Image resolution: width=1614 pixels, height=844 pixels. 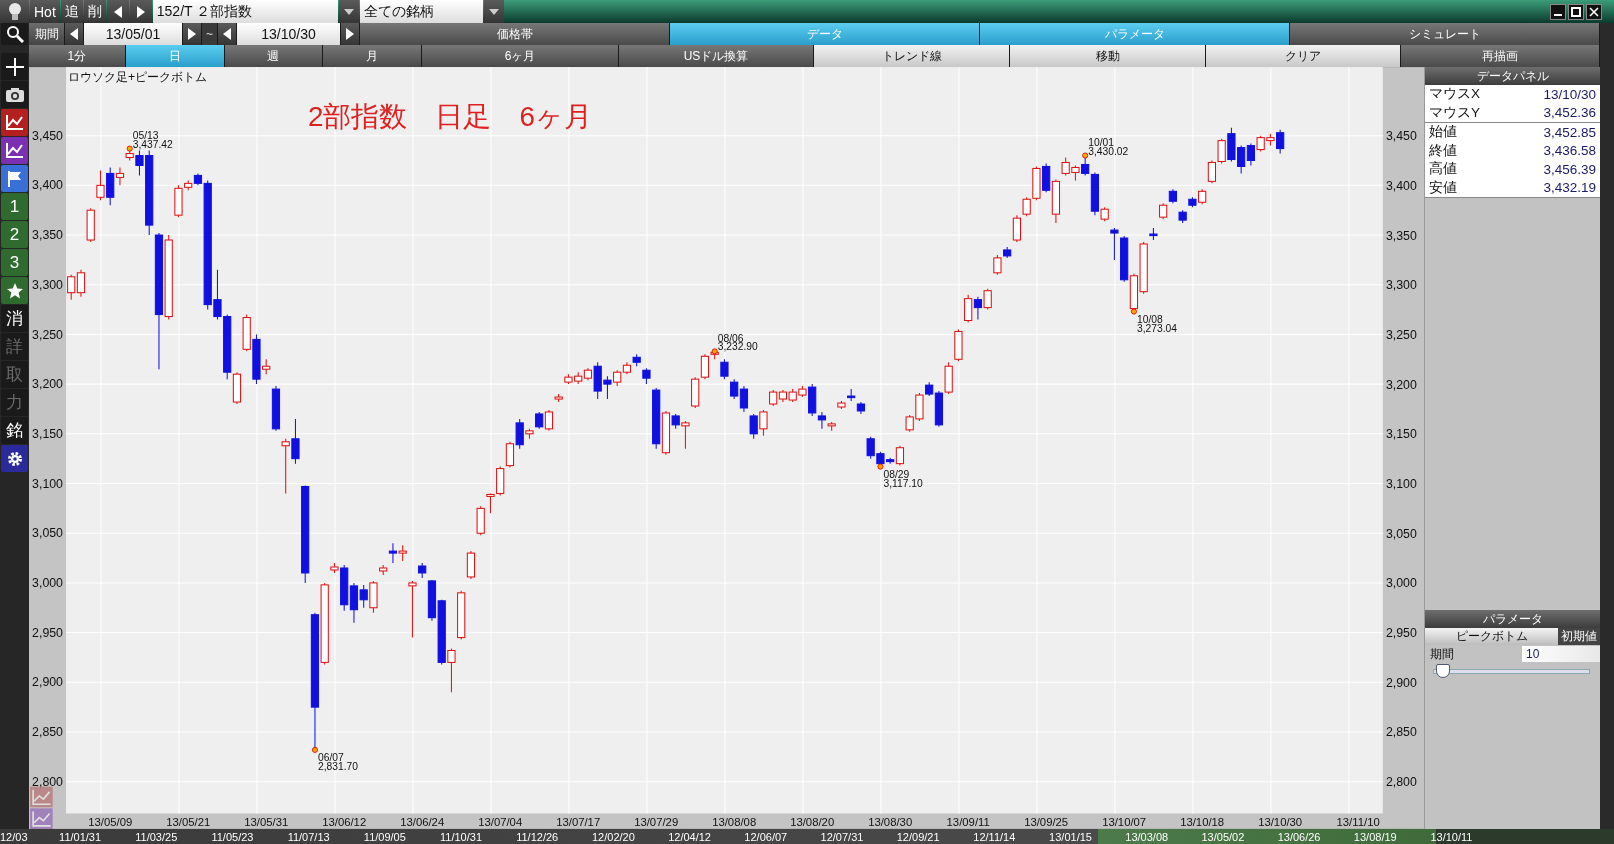 What do you see at coordinates (110, 821) in the screenshot?
I see `date-label: 13/05/09` at bounding box center [110, 821].